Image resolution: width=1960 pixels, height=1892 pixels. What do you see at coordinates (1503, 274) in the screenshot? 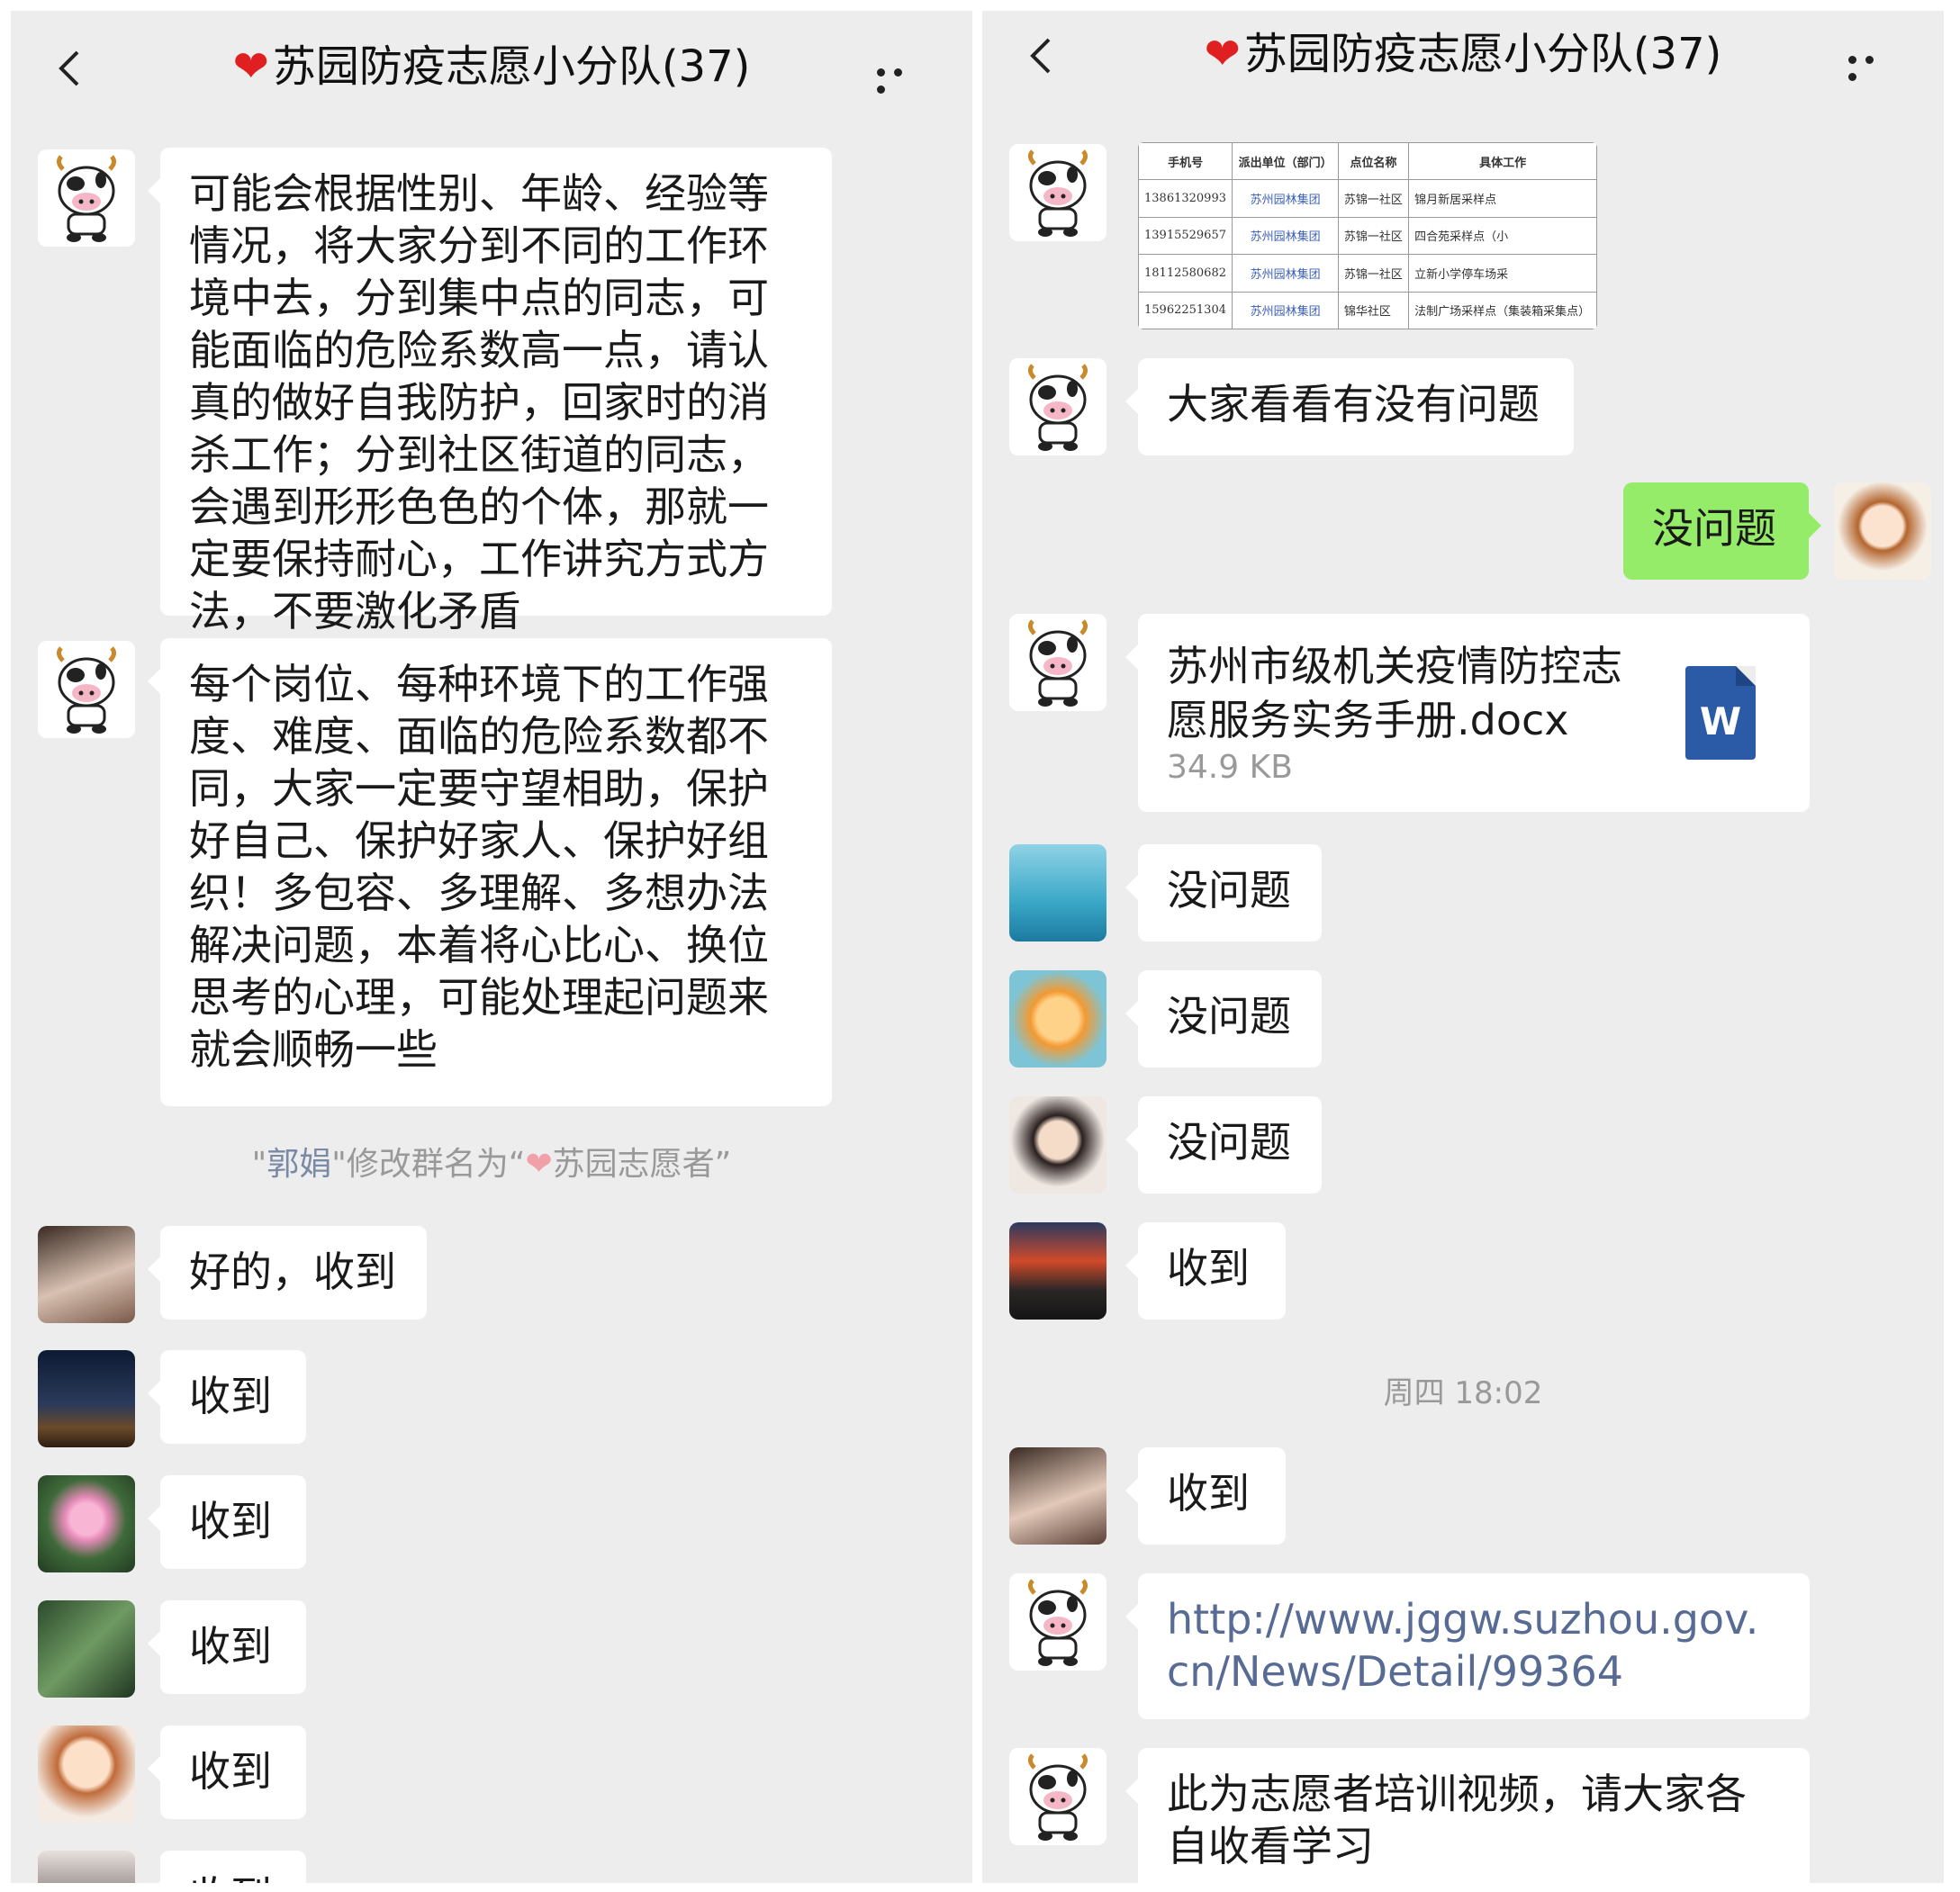
I see `table-cell: 立新小学停车场采` at bounding box center [1503, 274].